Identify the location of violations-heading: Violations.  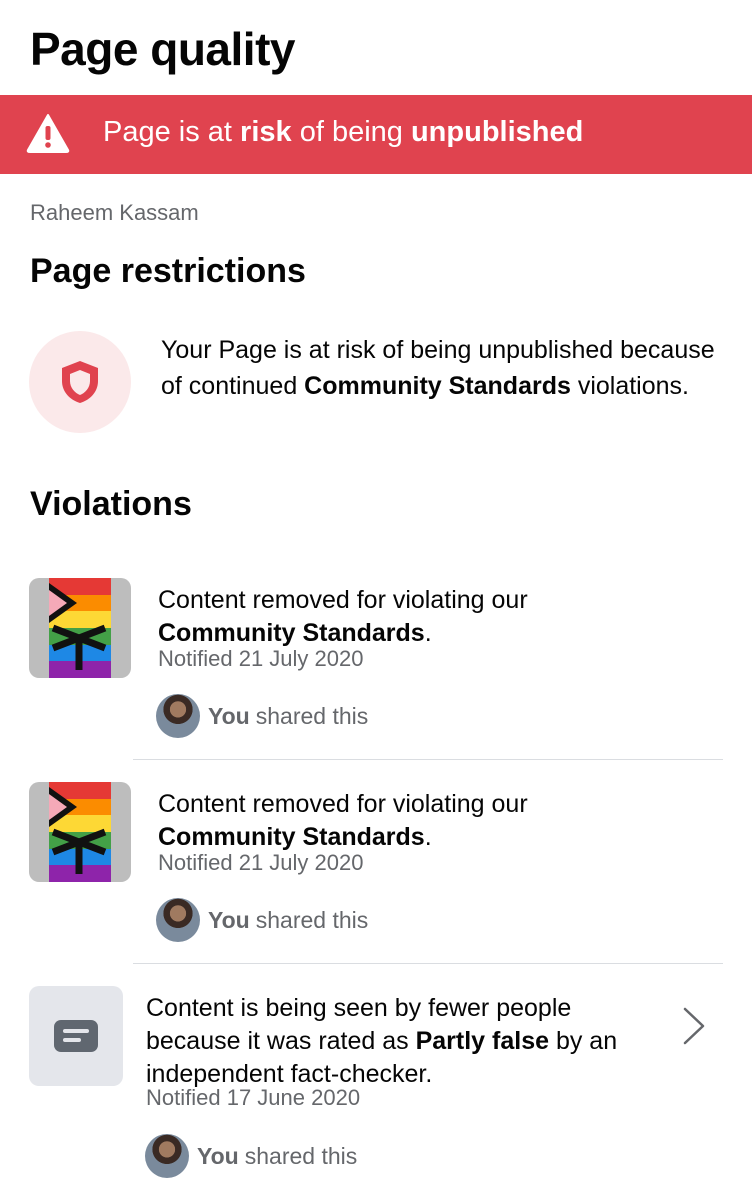
(111, 504).